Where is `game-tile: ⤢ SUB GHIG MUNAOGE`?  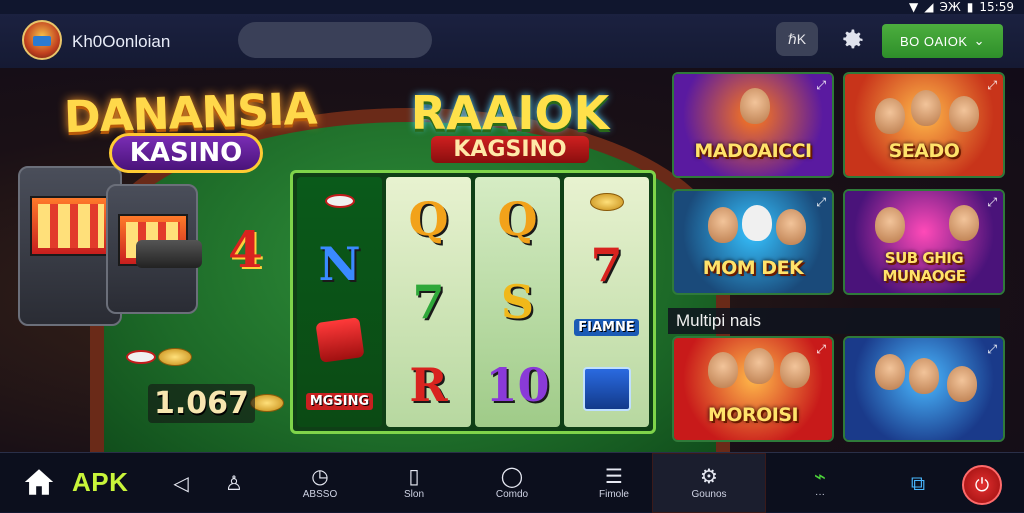
game-tile: ⤢ SUB GHIG MUNAOGE is located at coordinates (924, 242).